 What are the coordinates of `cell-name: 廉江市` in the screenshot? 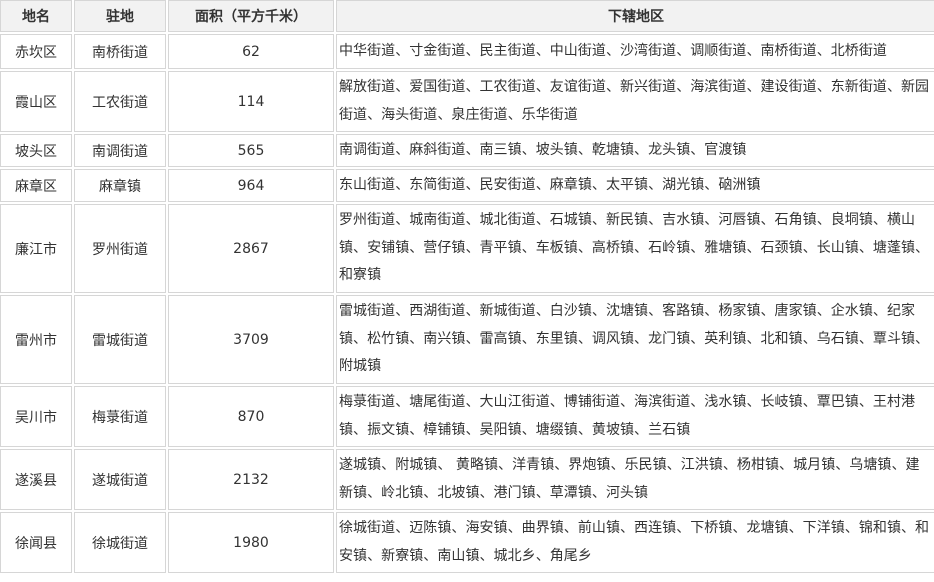 It's located at (36, 248).